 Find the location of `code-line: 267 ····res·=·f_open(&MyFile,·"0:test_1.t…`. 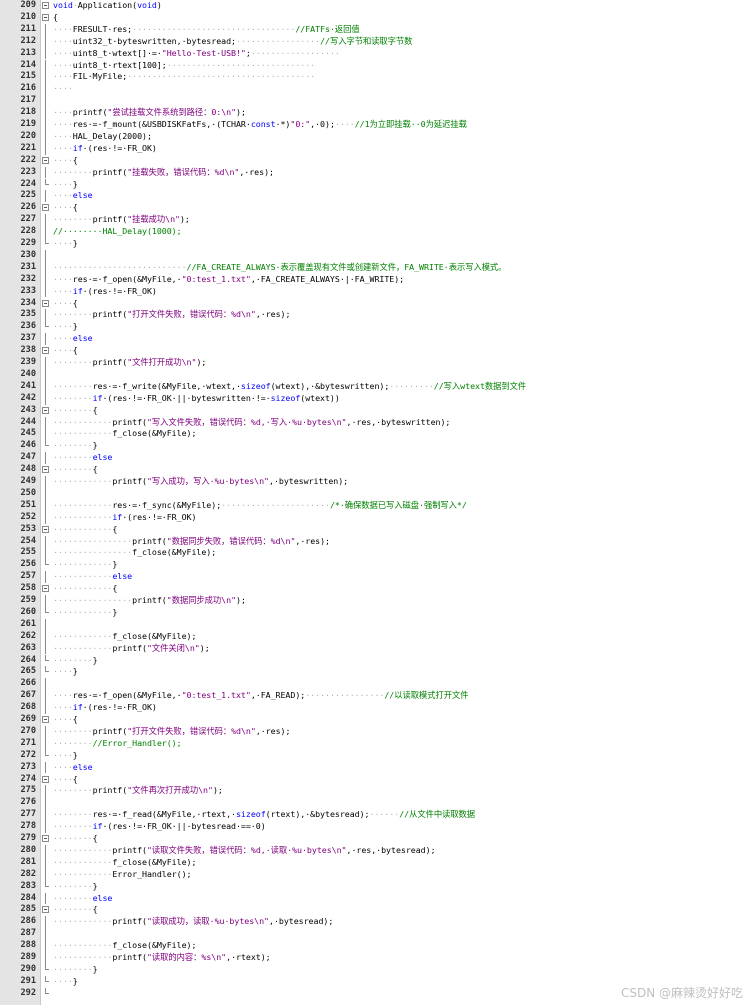

code-line: 267 ····res·=·f_open(&MyFile,·"0:test_1.t… is located at coordinates (375, 696).